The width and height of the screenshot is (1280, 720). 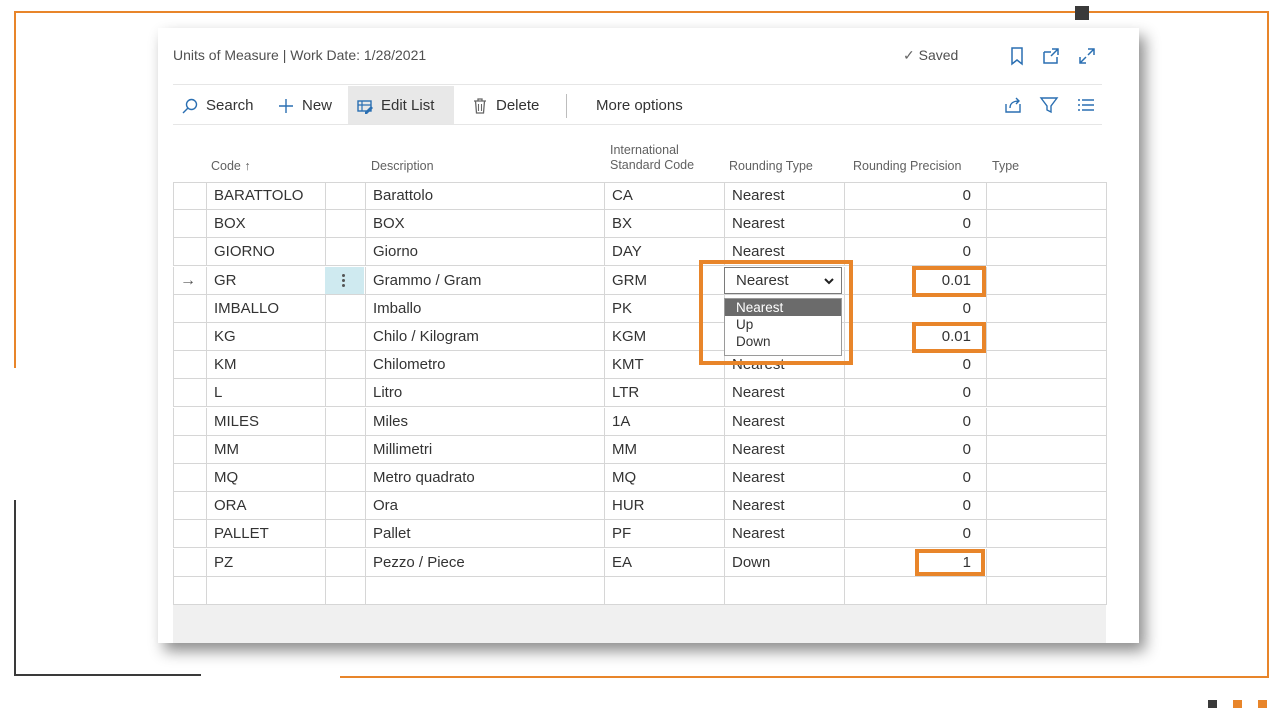 I want to click on header-code-label: Code, so click(x=226, y=166).